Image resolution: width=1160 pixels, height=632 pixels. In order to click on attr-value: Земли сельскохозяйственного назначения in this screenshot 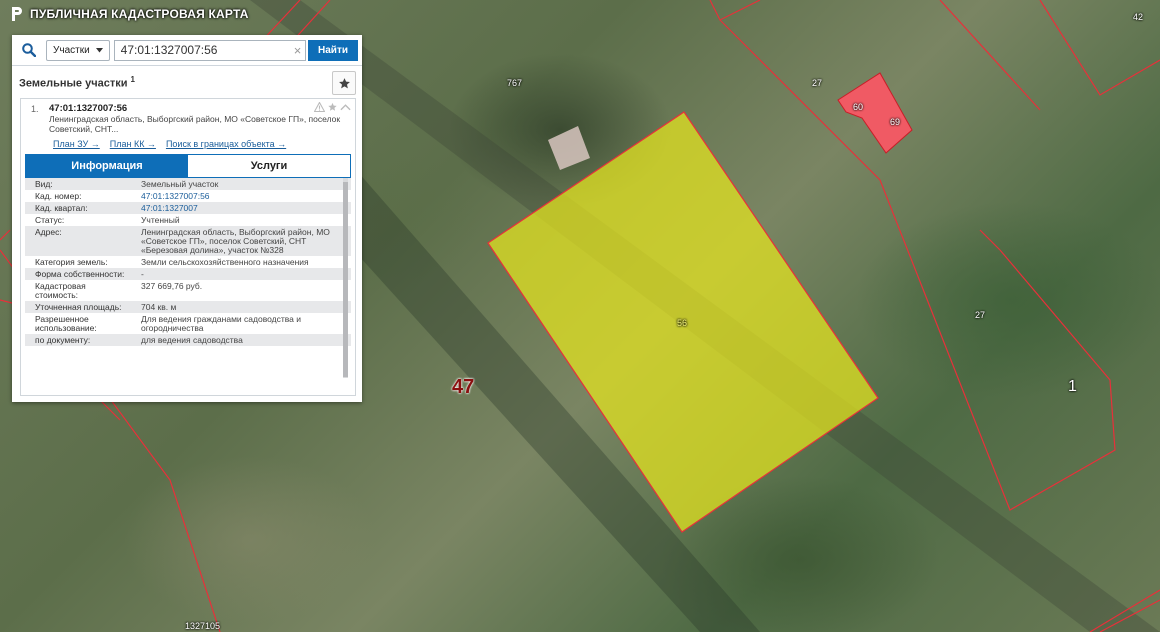, I will do `click(241, 262)`.